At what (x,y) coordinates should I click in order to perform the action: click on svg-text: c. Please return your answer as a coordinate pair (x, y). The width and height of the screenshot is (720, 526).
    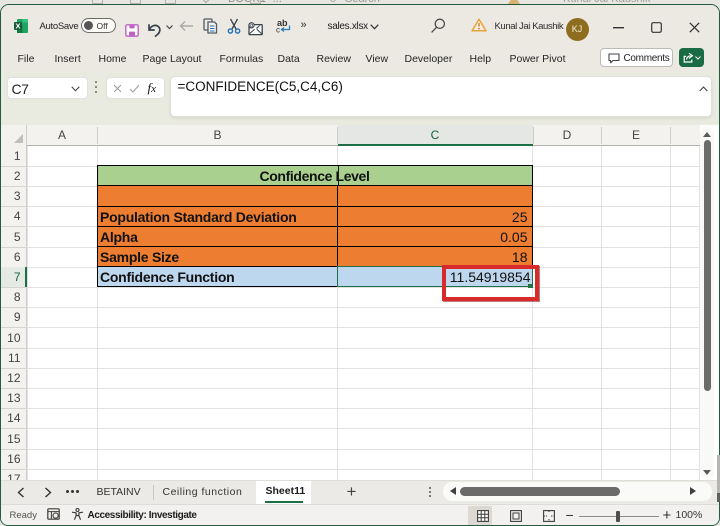
    Looking at the image, I should click on (278, 29).